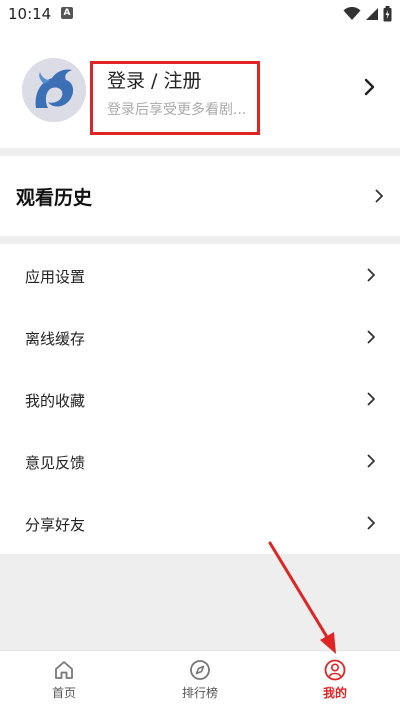 The width and height of the screenshot is (400, 711). I want to click on status-time: 10:14, so click(30, 14).